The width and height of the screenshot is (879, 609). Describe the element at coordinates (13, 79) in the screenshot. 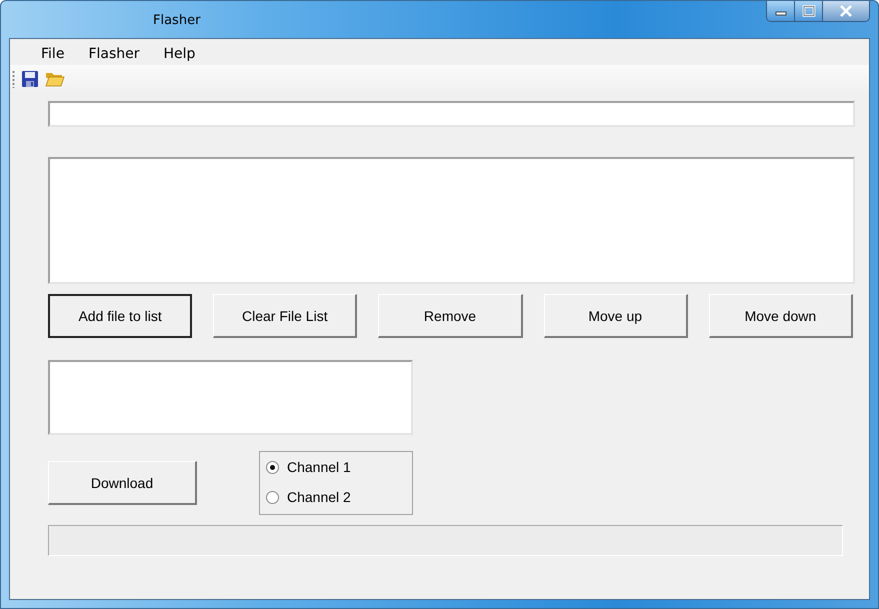

I see `toolbar-grip` at that location.